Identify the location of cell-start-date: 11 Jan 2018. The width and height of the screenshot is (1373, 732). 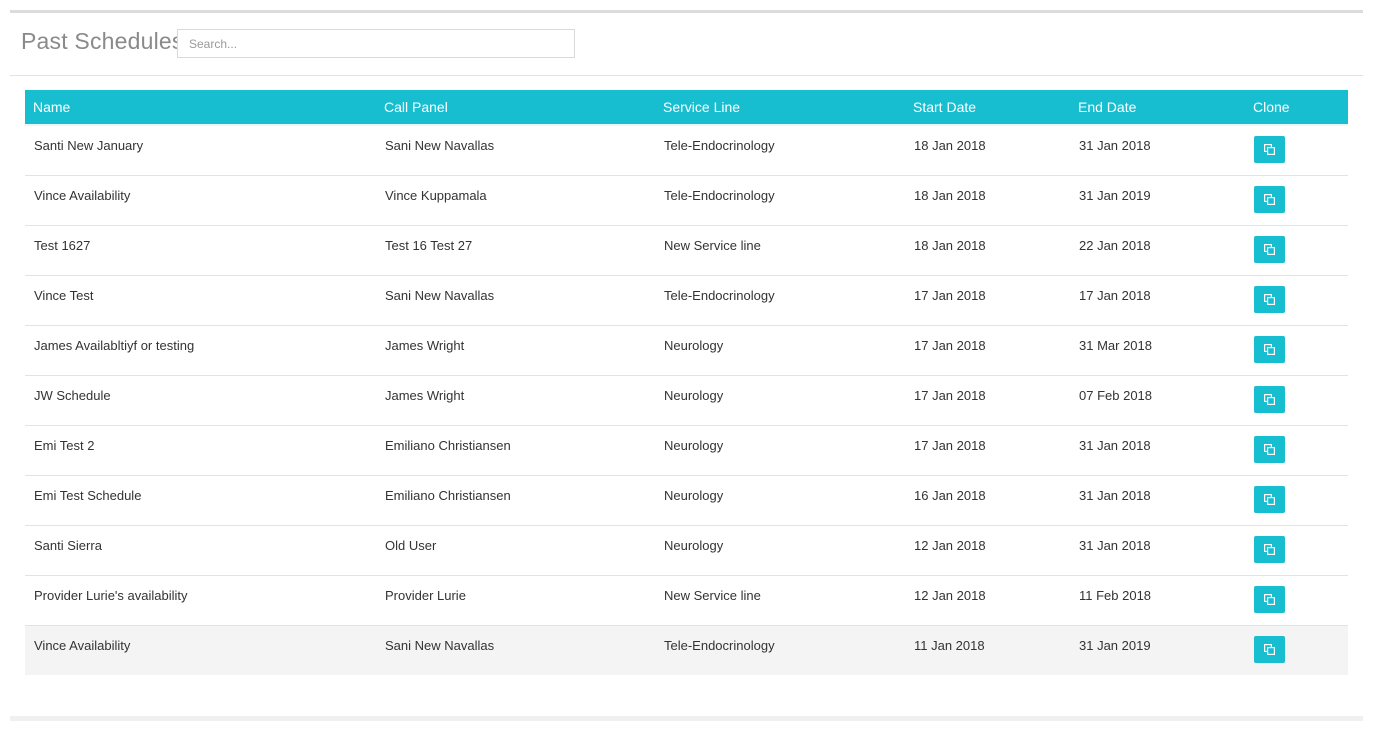
(949, 645).